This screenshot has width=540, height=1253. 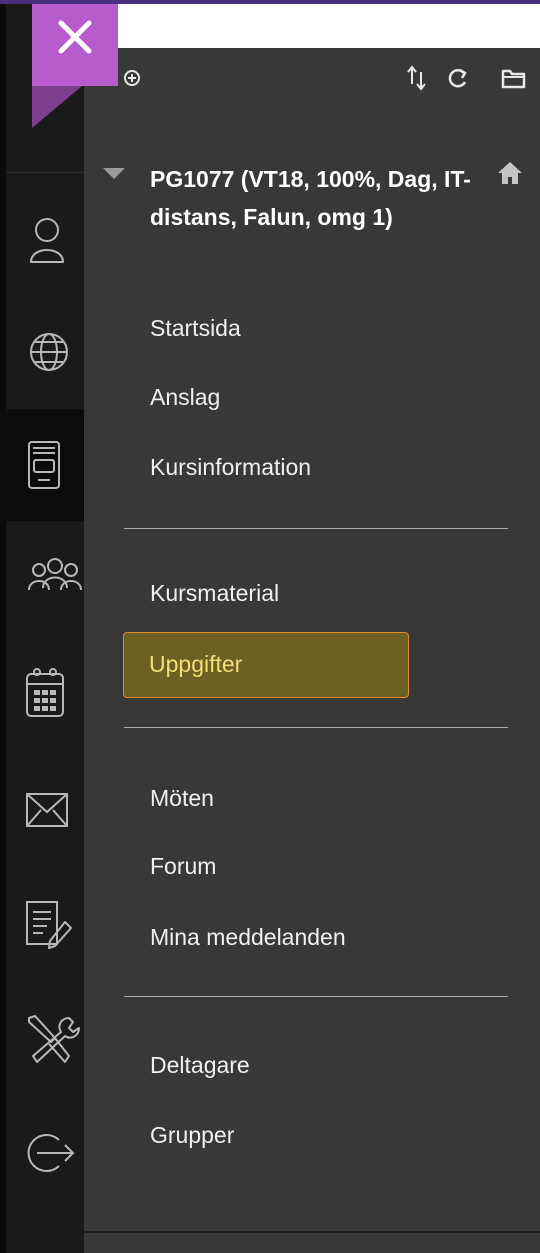 What do you see at coordinates (3, 628) in the screenshot?
I see `icon-rail-edge` at bounding box center [3, 628].